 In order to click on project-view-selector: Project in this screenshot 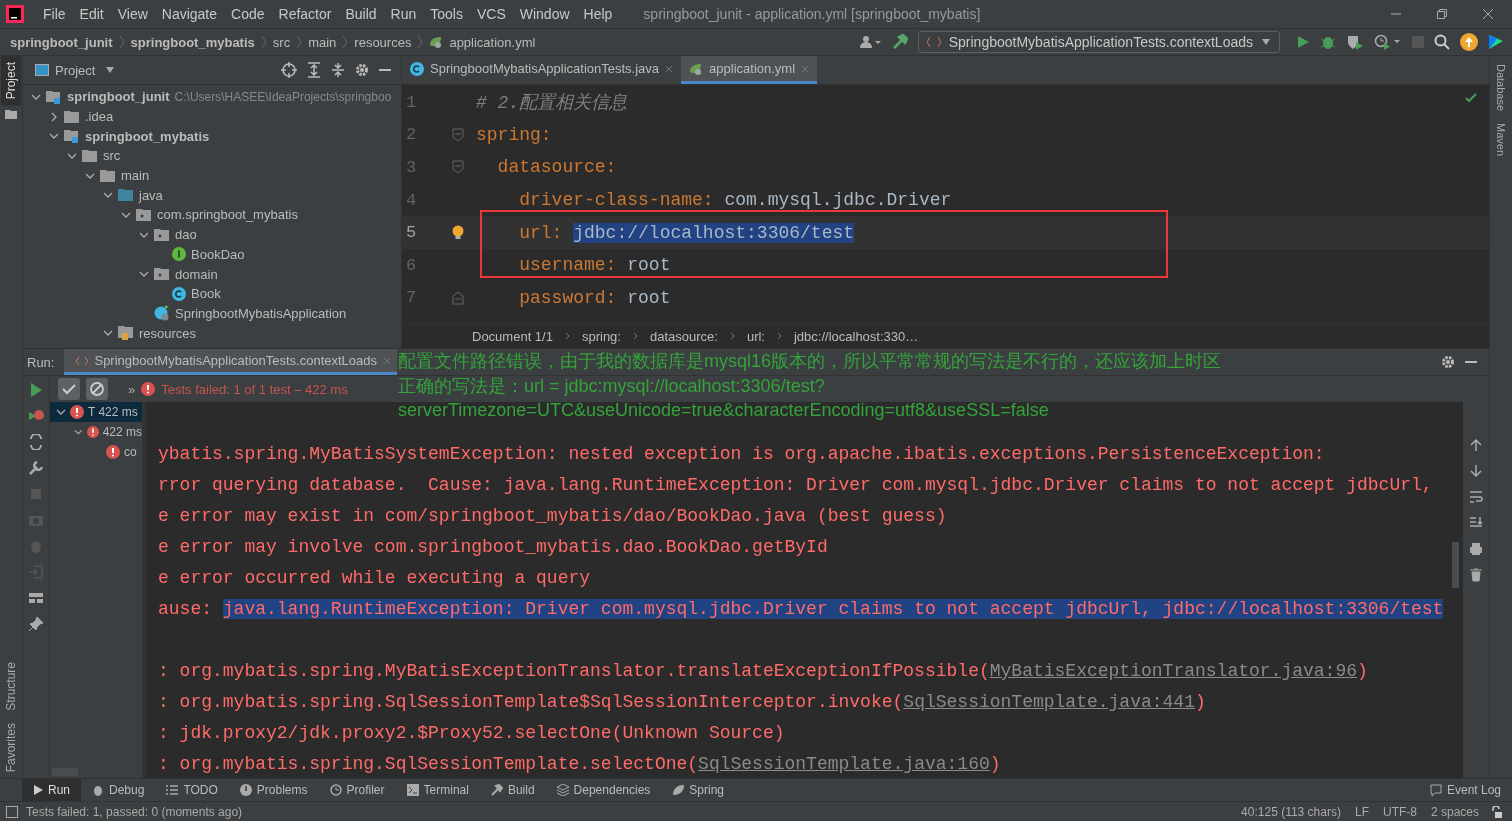, I will do `click(75, 70)`.